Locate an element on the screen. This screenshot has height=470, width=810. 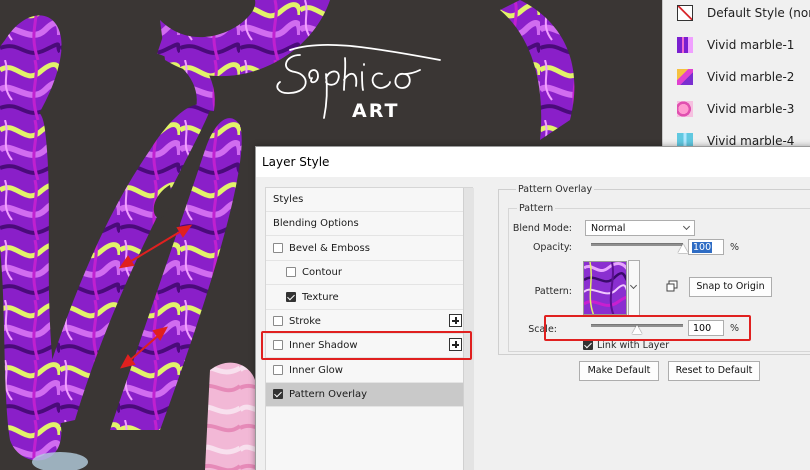
no-style-icon is located at coordinates (685, 13).